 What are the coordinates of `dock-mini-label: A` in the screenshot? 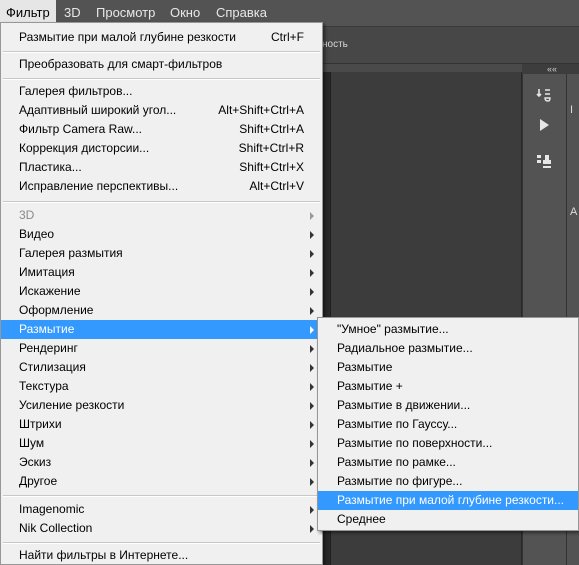 It's located at (574, 212).